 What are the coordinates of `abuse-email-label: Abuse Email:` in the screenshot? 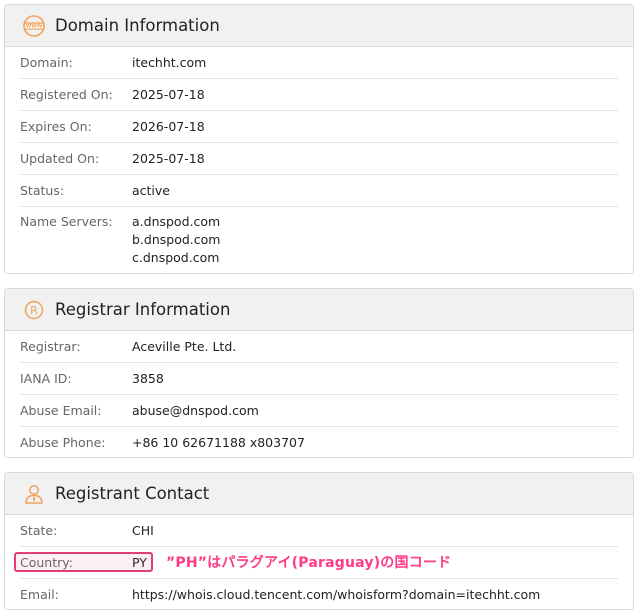 It's located at (61, 410).